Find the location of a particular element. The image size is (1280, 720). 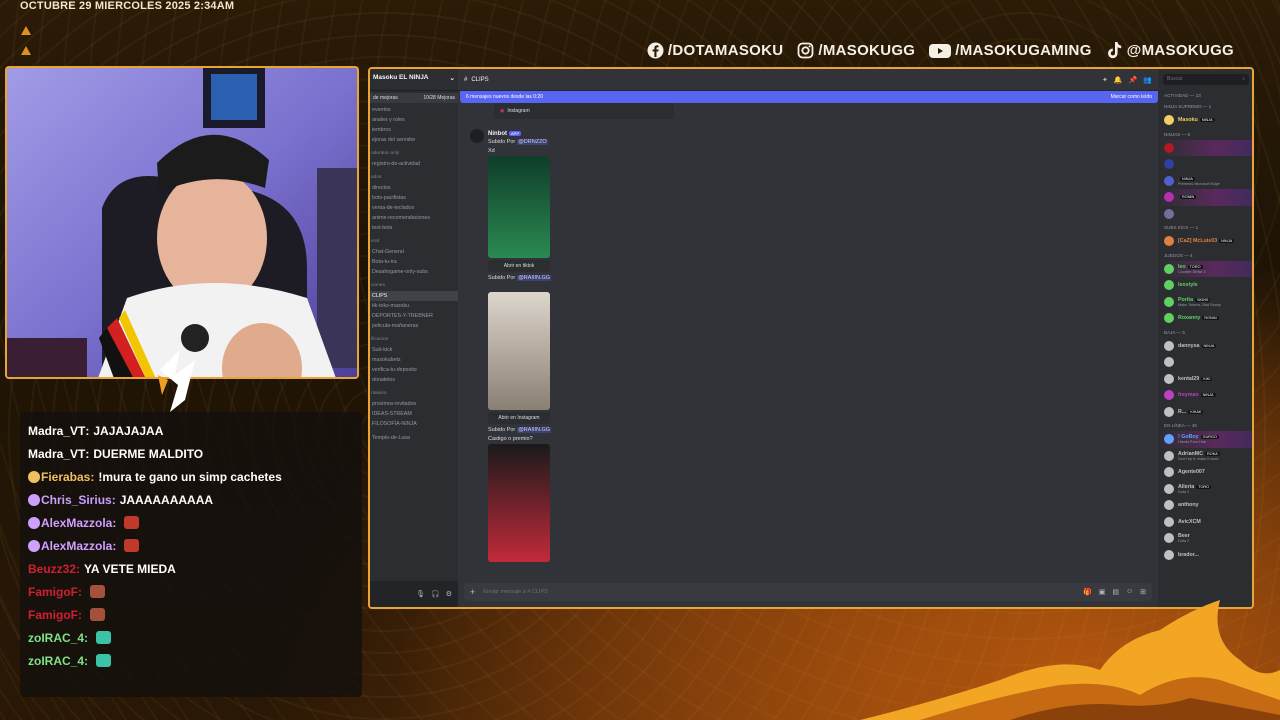

mark-read-button: Marcar como leído is located at coordinates (1131, 97).